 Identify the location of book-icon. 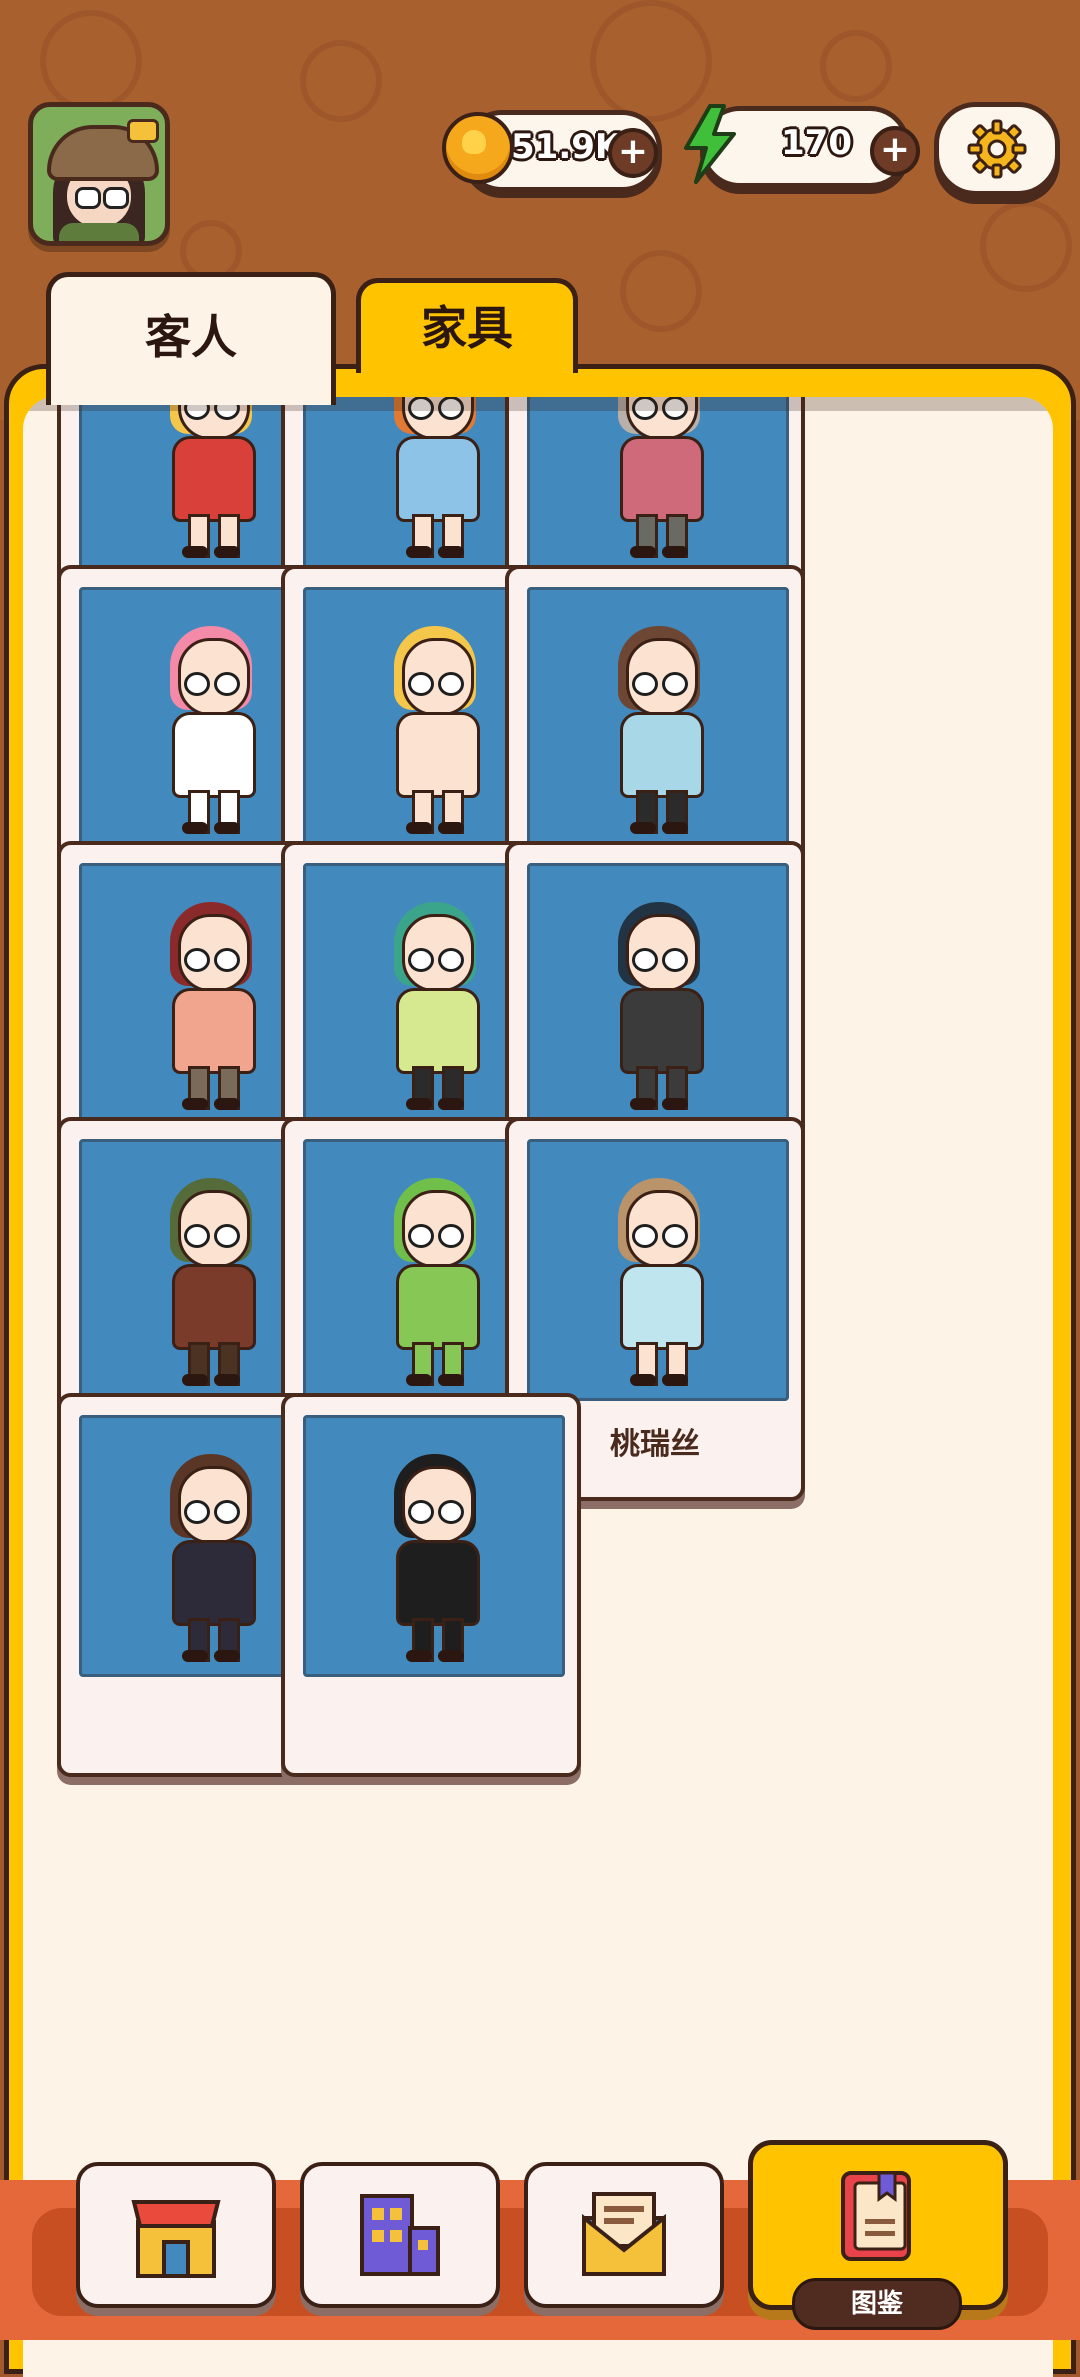
(876, 2216).